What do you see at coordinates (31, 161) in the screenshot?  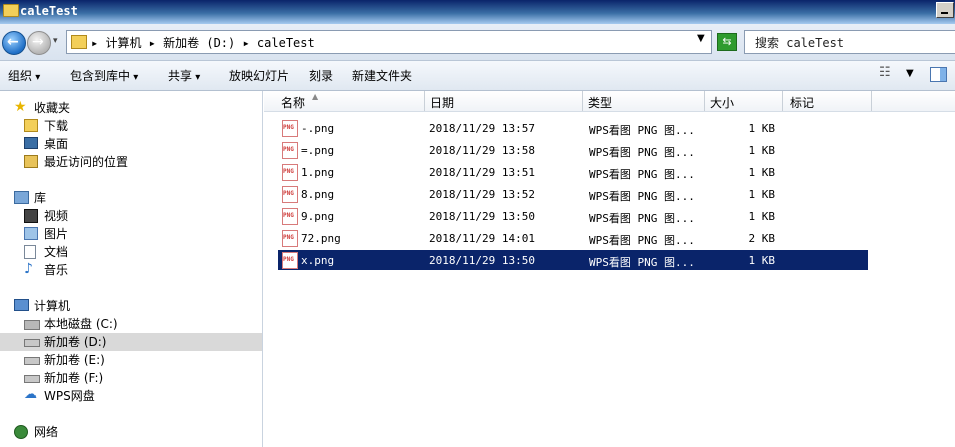 I see `recent-places-icon` at bounding box center [31, 161].